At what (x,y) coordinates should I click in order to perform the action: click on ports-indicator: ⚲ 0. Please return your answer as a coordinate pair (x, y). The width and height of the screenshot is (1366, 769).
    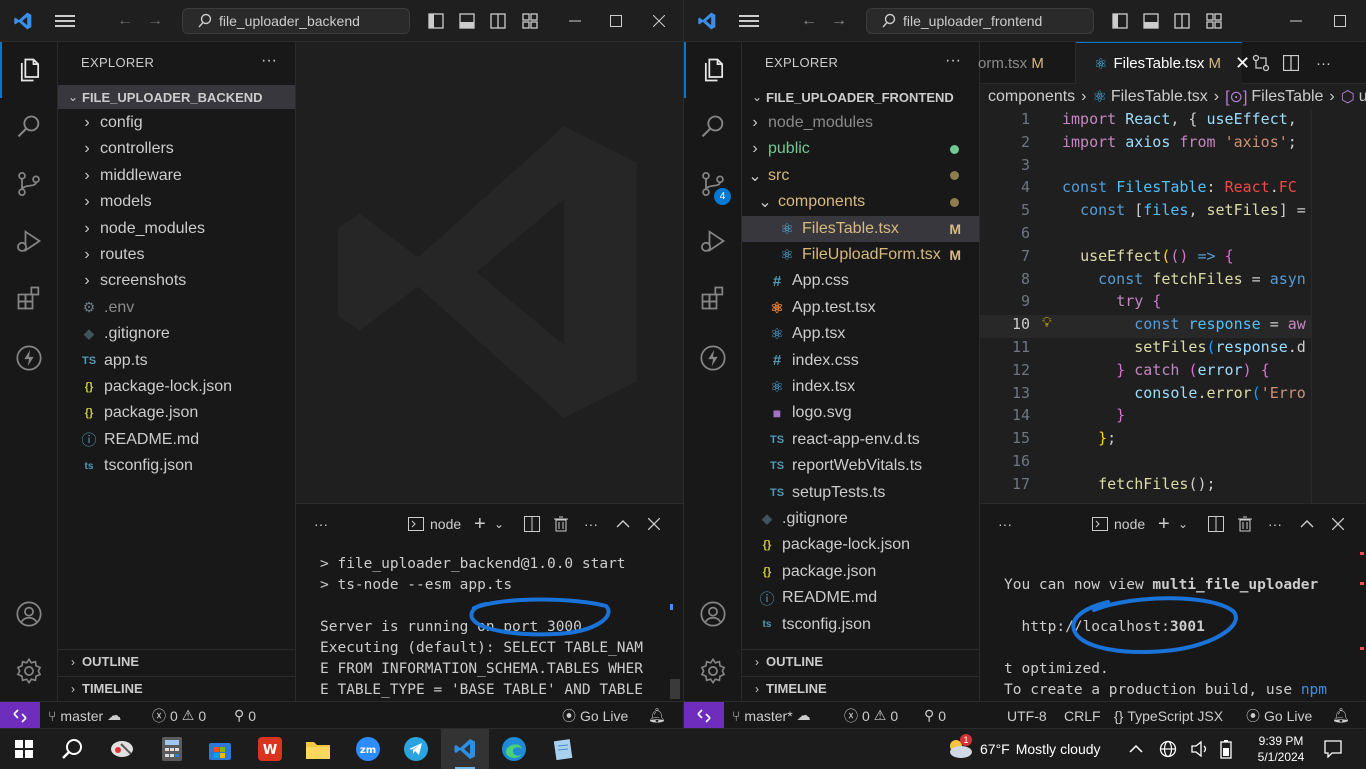
    Looking at the image, I should click on (245, 715).